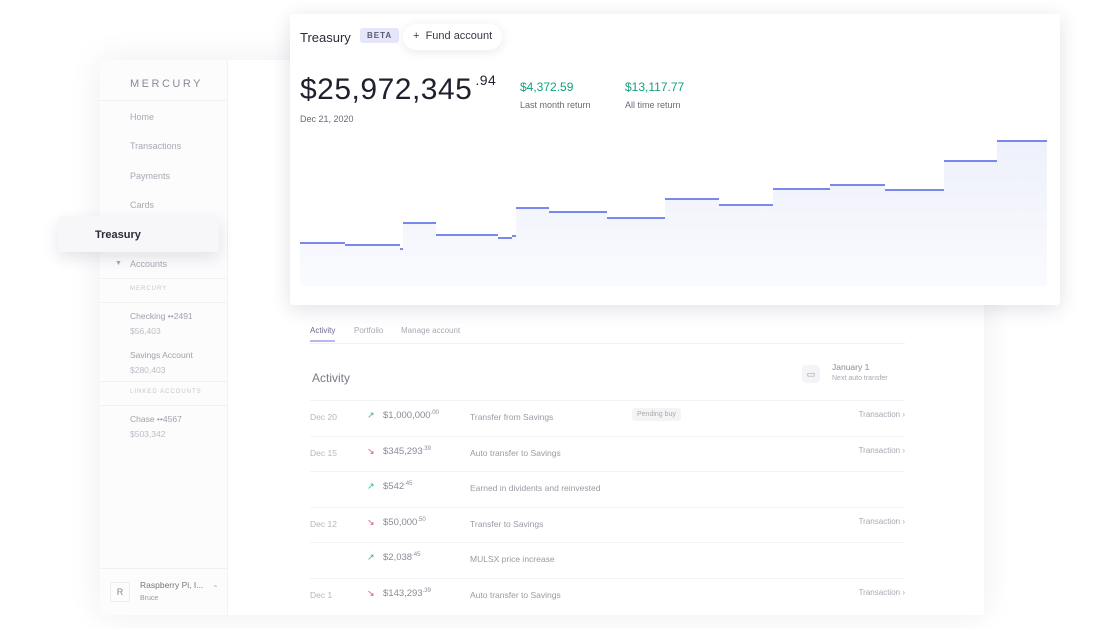 This screenshot has height=628, width=1120. What do you see at coordinates (149, 289) in the screenshot?
I see `section-mercury: MERCURY` at bounding box center [149, 289].